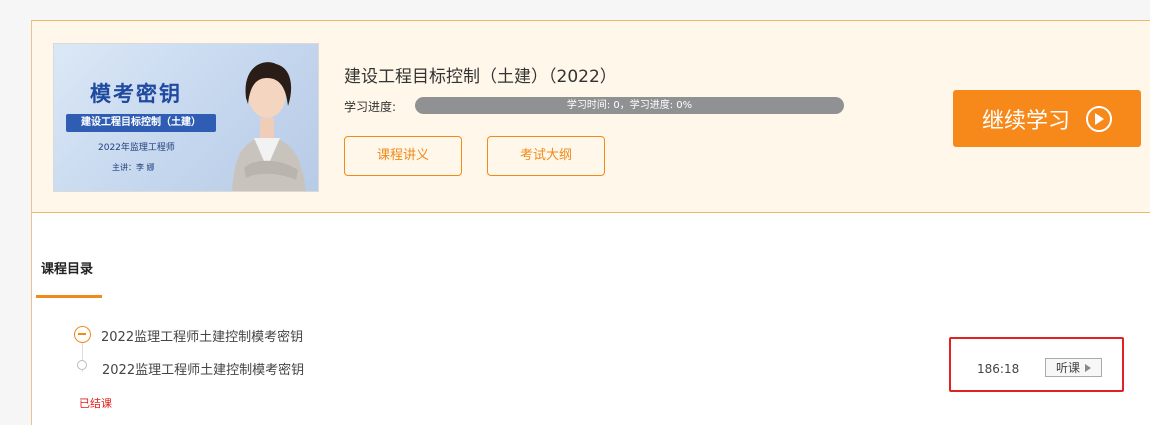  I want to click on lesson-title: 2022监理工程师土建控制模考密钥, so click(203, 368).